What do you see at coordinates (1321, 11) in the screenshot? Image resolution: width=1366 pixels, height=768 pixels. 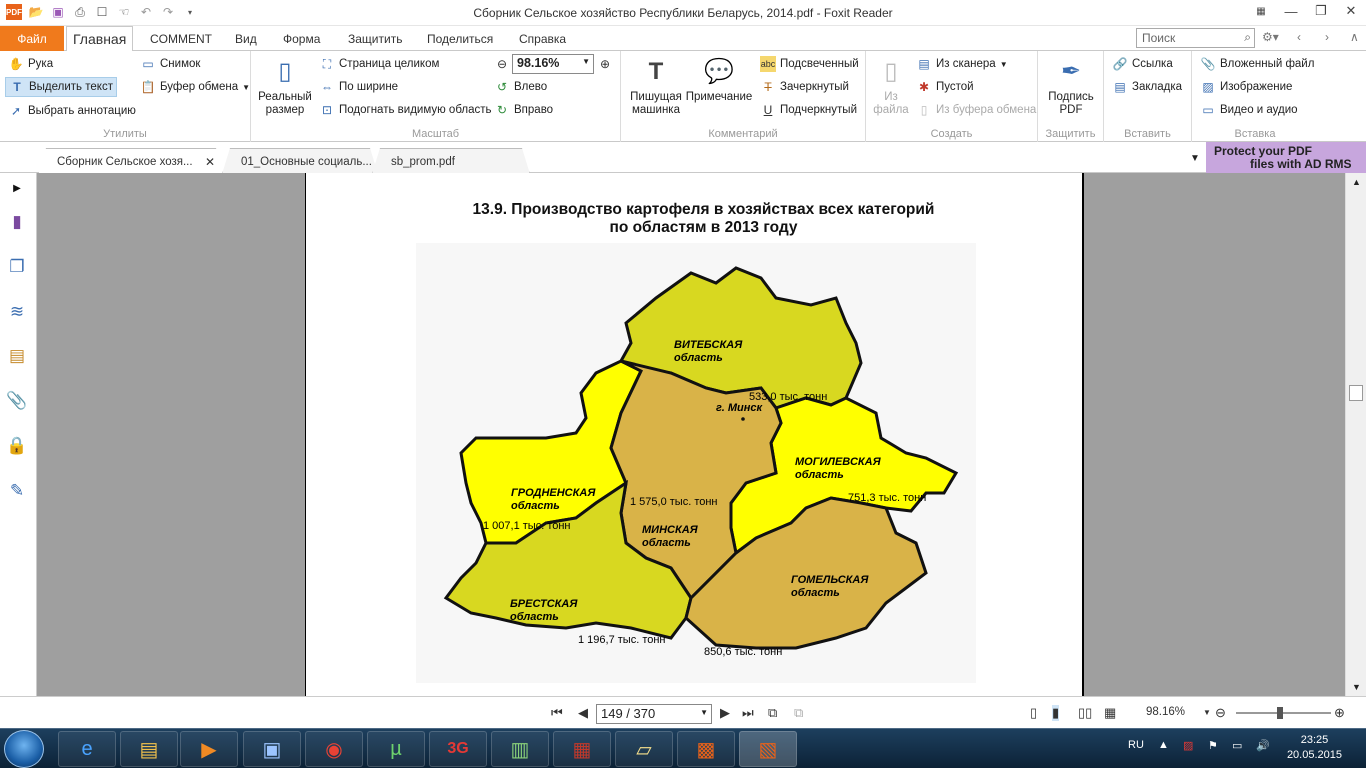 I see `maximize-button: ❐` at bounding box center [1321, 11].